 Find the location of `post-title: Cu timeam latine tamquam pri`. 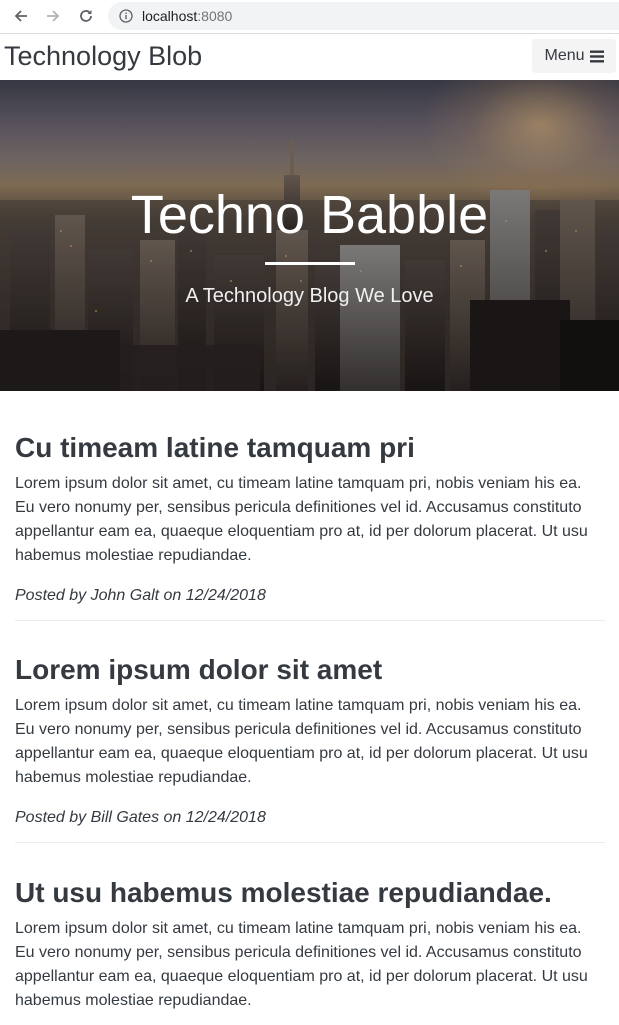

post-title: Cu timeam latine tamquam pri is located at coordinates (310, 448).